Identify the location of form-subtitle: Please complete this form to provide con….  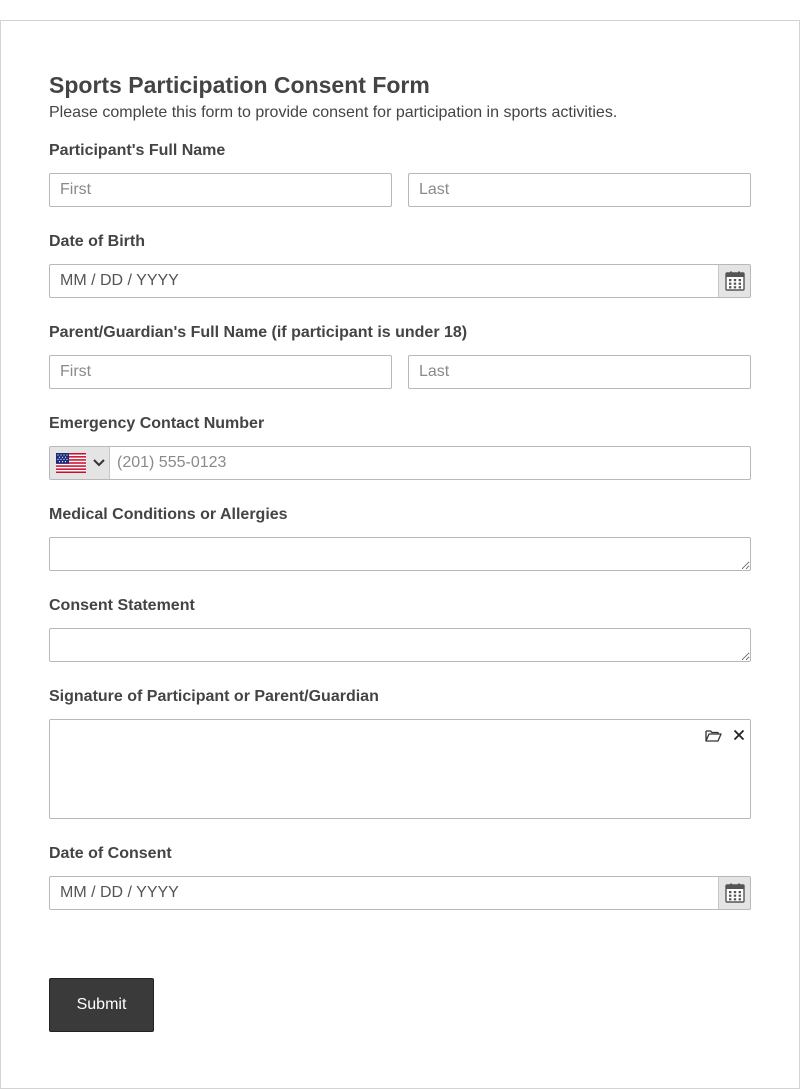
(333, 112).